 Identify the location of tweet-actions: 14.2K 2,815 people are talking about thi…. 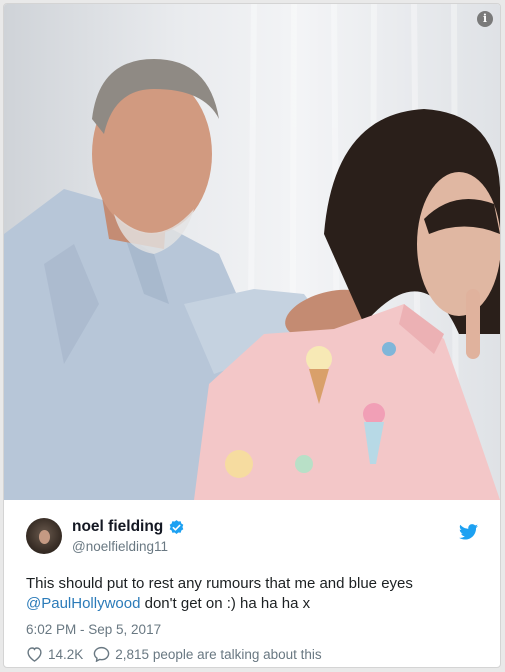
(174, 654).